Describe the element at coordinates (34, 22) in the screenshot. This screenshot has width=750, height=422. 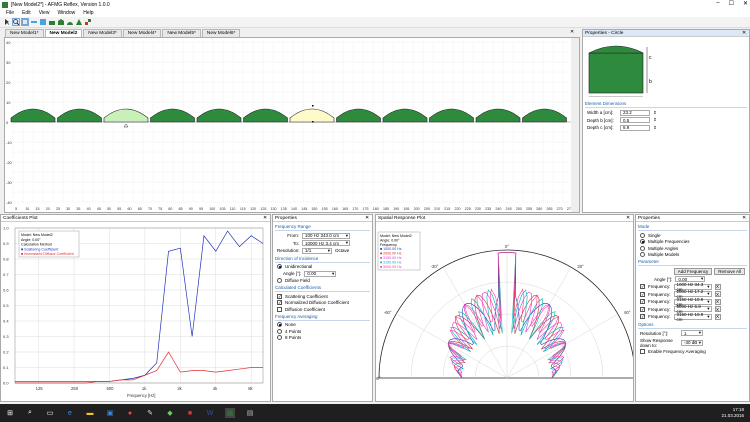
I see `measure-icon` at that location.